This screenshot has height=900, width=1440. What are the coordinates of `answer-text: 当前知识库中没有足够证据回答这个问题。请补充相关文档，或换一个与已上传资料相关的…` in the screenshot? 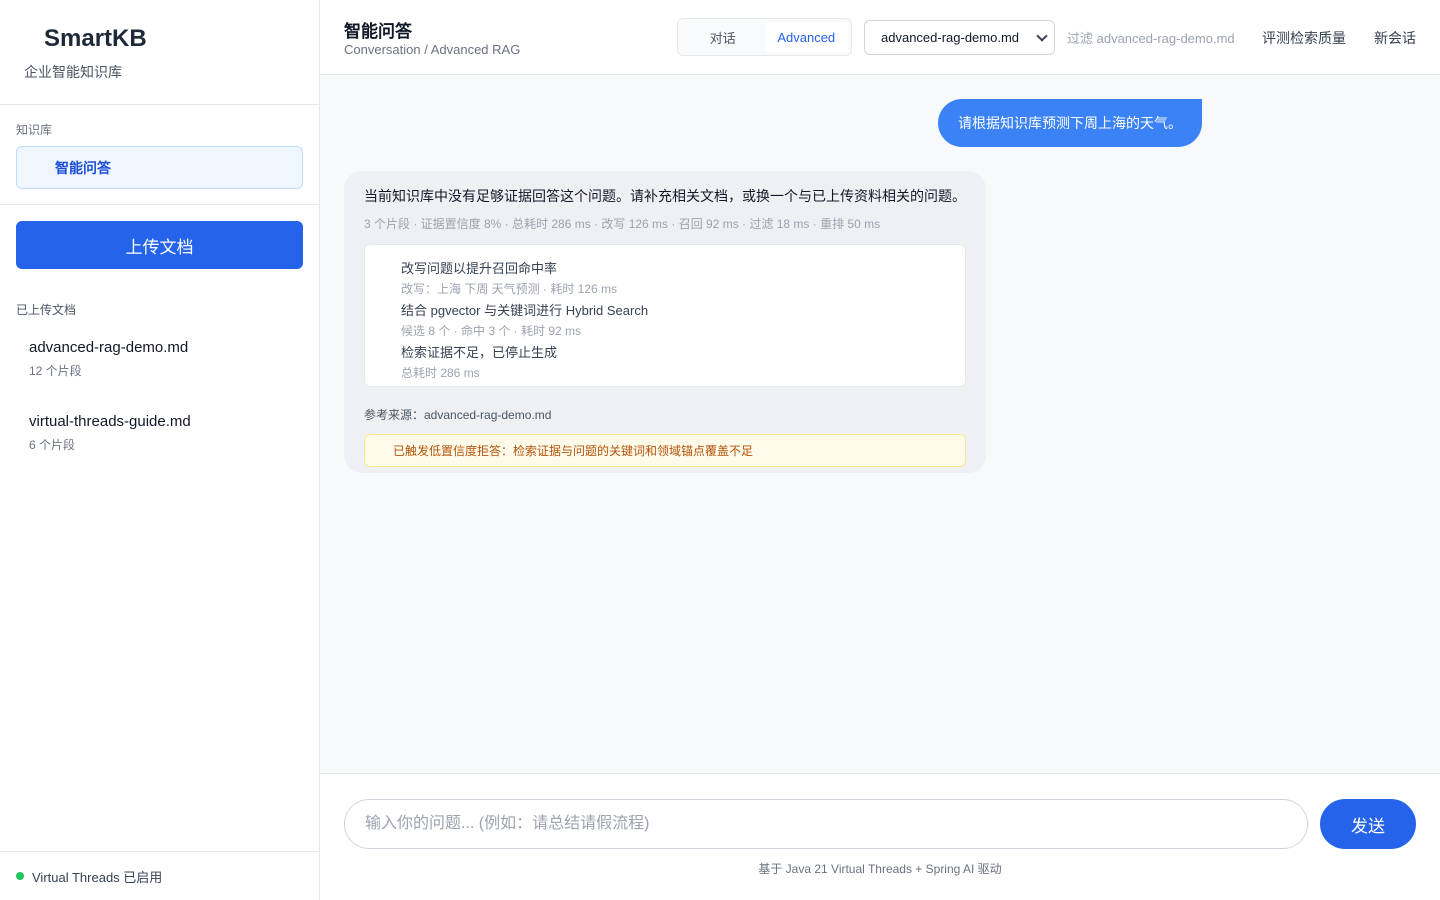 It's located at (665, 196).